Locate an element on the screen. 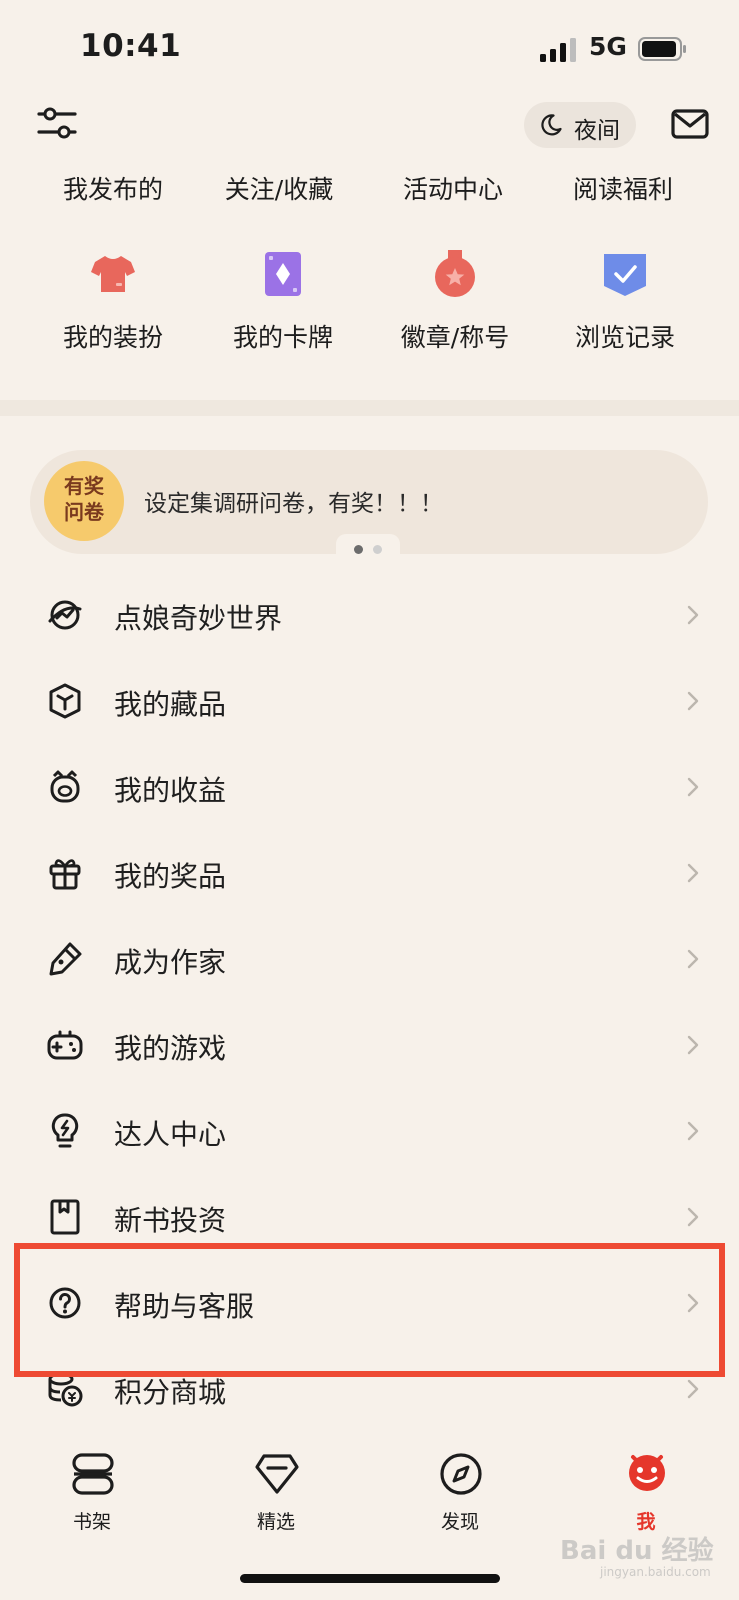 Image resolution: width=739 pixels, height=1600 pixels. watermark-logo: Bai du 经验 jingyan.baidu.com is located at coordinates (640, 1555).